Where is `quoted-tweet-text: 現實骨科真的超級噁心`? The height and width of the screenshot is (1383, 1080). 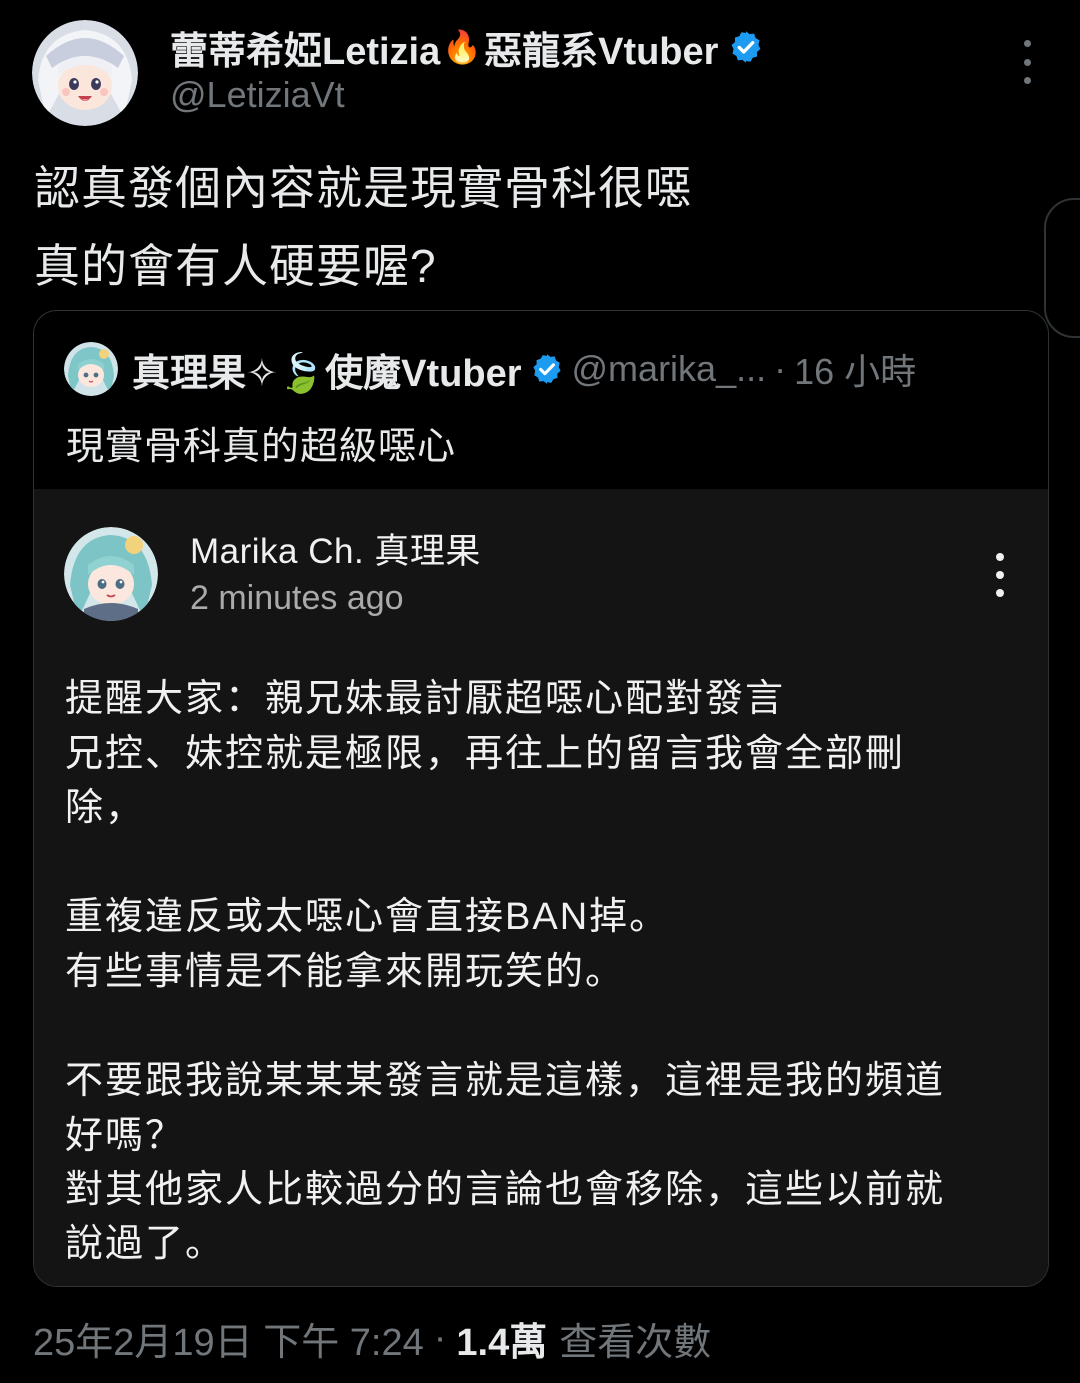
quoted-tweet-text: 現實骨科真的超級噁心 is located at coordinates (261, 447).